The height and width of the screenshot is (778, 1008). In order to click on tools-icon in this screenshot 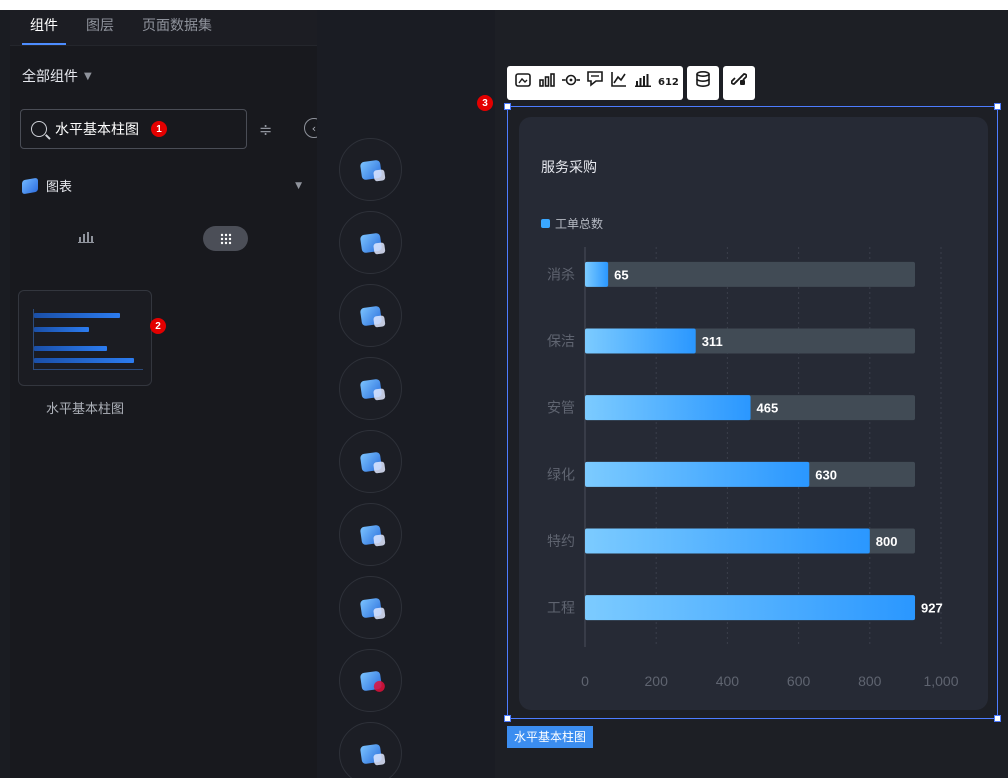, I will do `click(370, 750)`.